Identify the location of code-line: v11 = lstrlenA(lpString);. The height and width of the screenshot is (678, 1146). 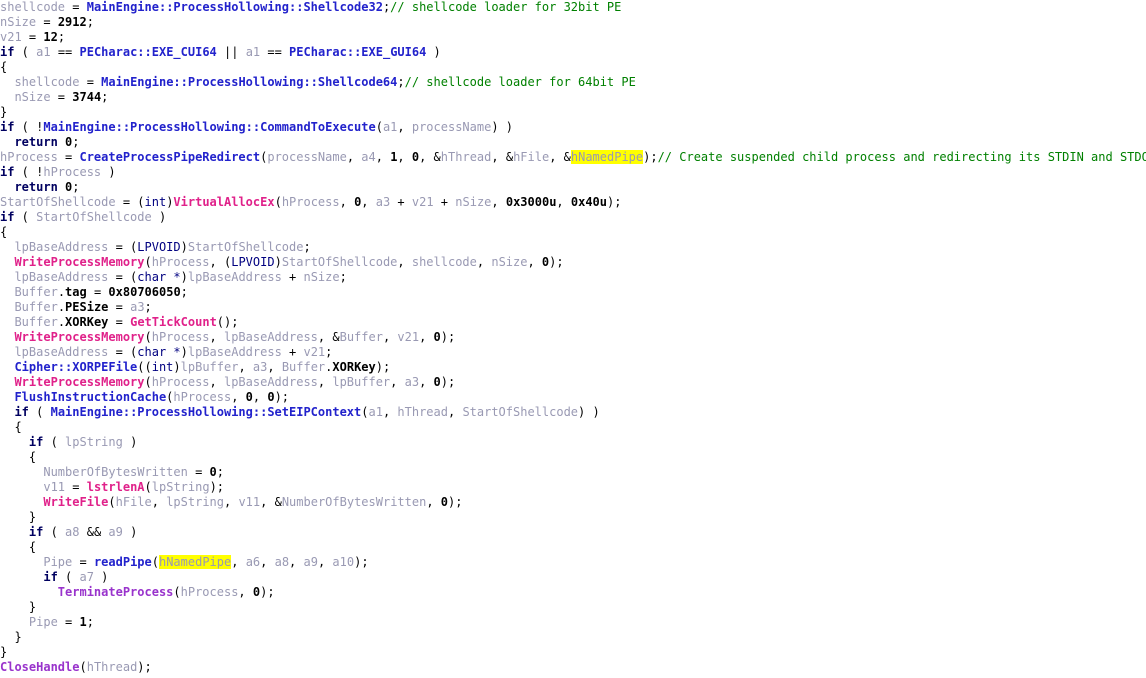
(573, 487).